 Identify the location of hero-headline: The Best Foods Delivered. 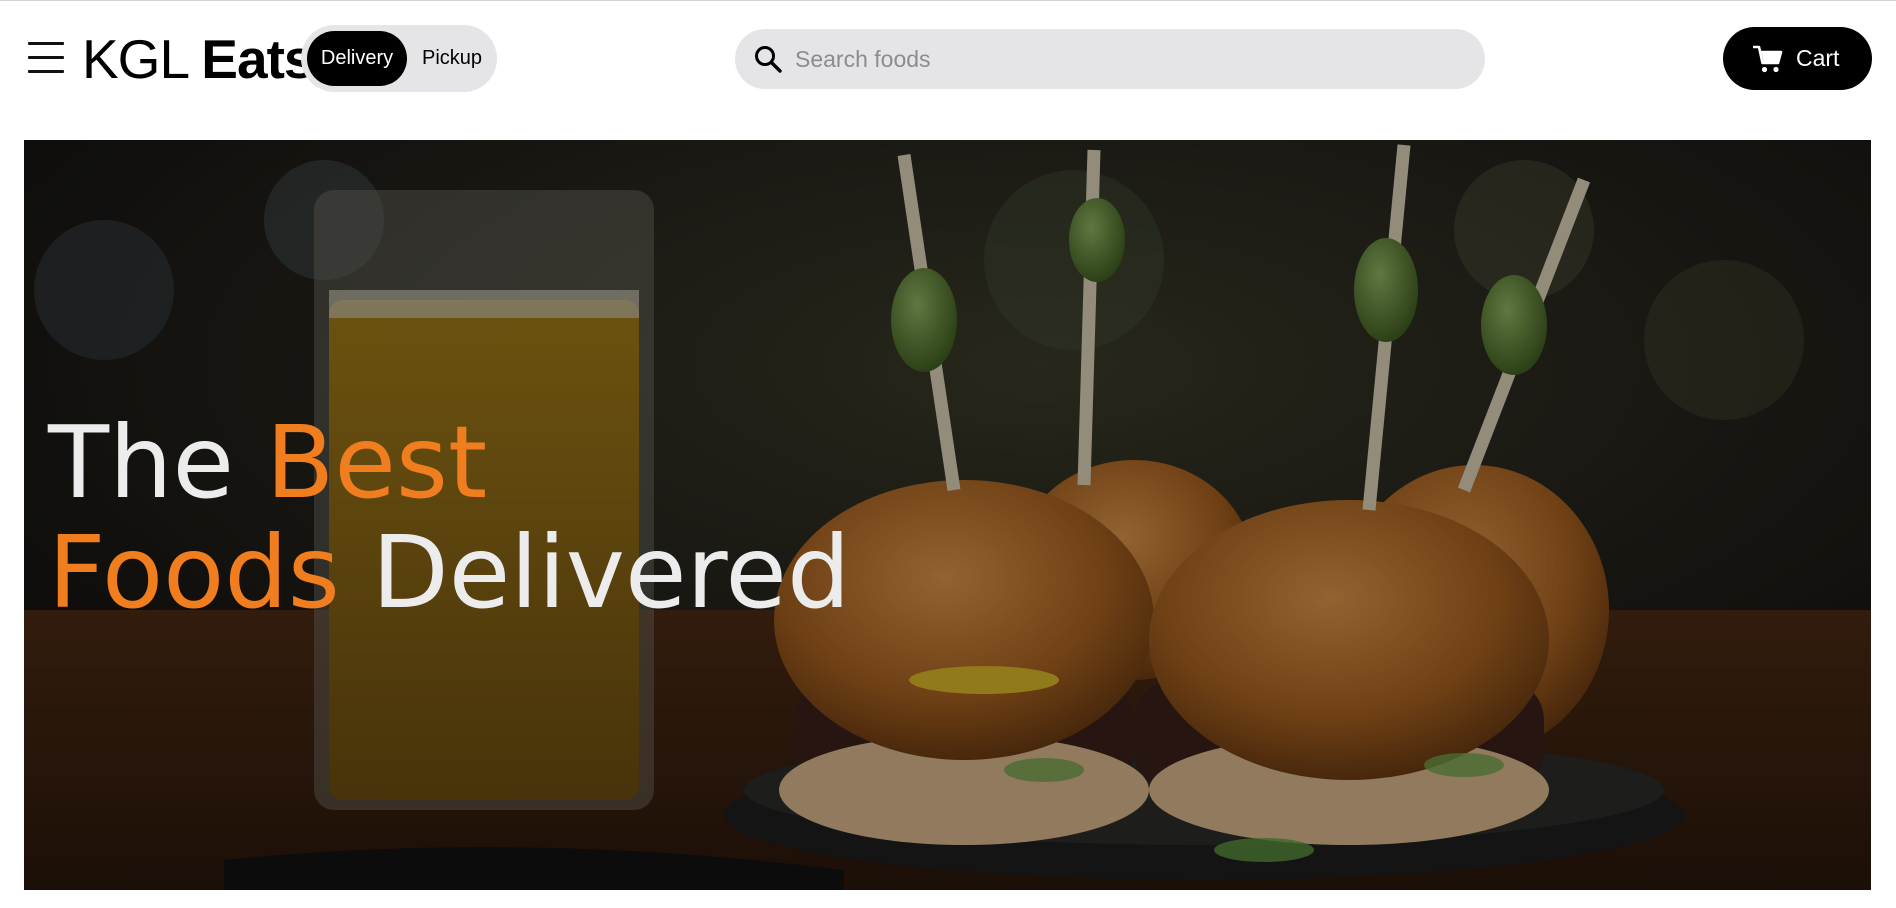
(449, 518).